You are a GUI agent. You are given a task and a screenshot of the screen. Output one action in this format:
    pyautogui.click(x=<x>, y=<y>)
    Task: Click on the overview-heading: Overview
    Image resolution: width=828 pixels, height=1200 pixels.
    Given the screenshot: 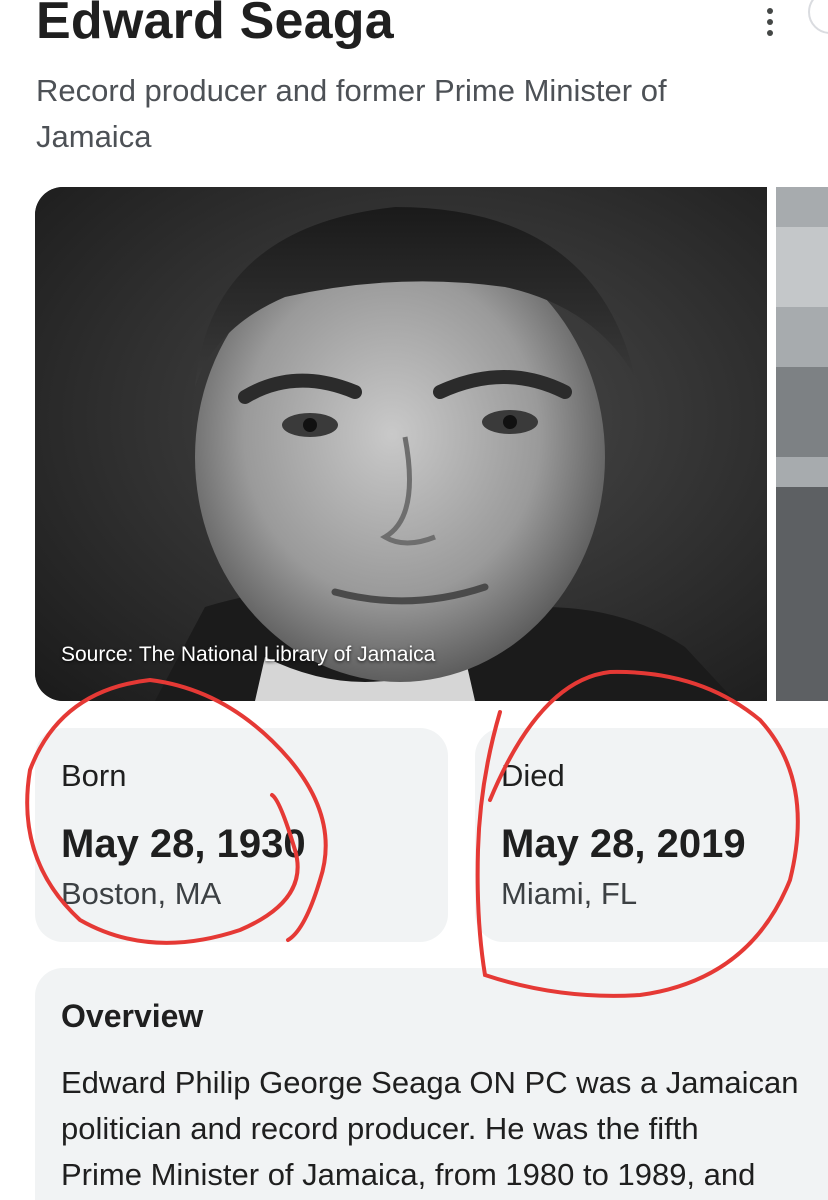 What is the action you would take?
    pyautogui.click(x=132, y=1016)
    